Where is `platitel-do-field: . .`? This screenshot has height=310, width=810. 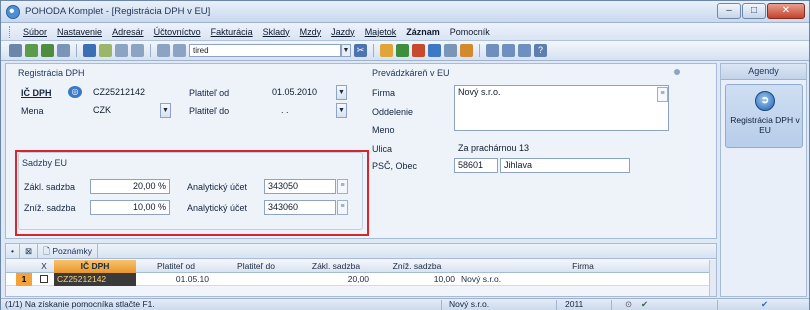
platitel-do-field: . . is located at coordinates (298, 110).